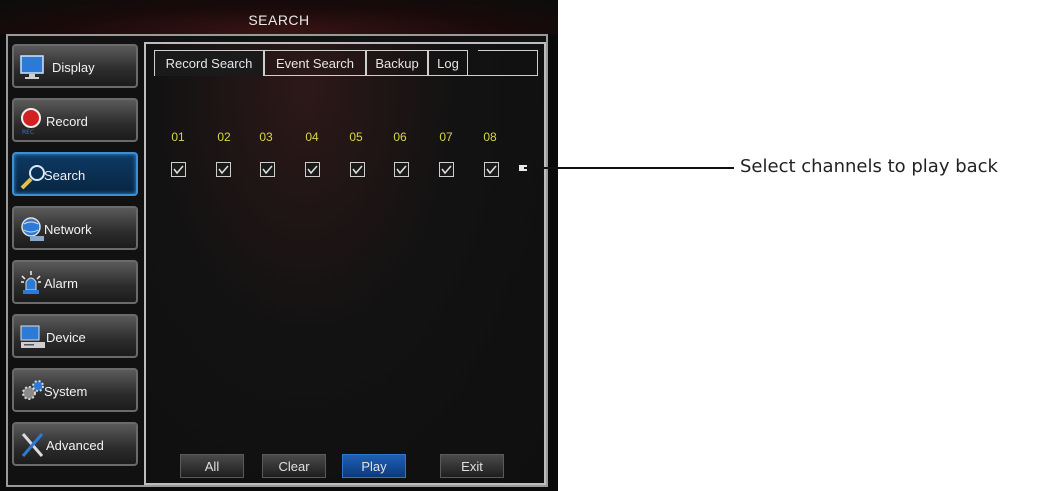 This screenshot has height=491, width=1048. I want to click on sidebar-item-label: Display, so click(73, 67).